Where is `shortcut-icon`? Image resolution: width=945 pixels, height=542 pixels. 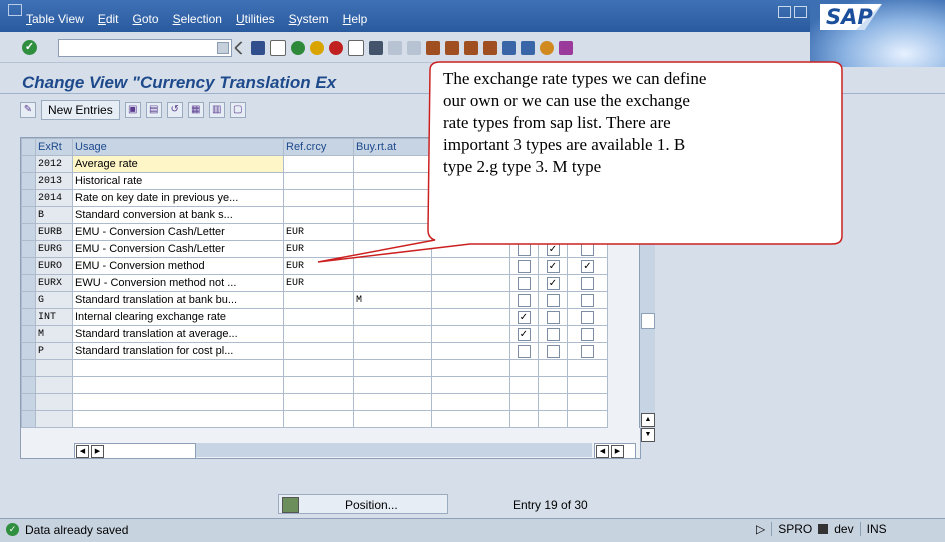 shortcut-icon is located at coordinates (528, 48).